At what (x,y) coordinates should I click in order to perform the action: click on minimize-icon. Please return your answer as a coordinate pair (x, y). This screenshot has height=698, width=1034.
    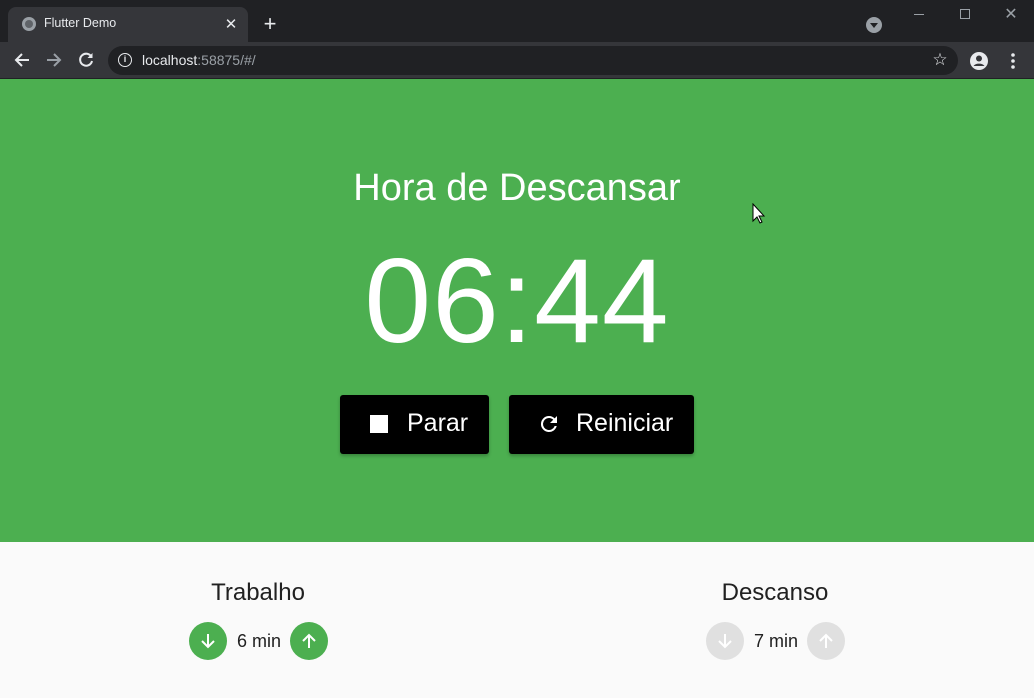
    Looking at the image, I should click on (919, 14).